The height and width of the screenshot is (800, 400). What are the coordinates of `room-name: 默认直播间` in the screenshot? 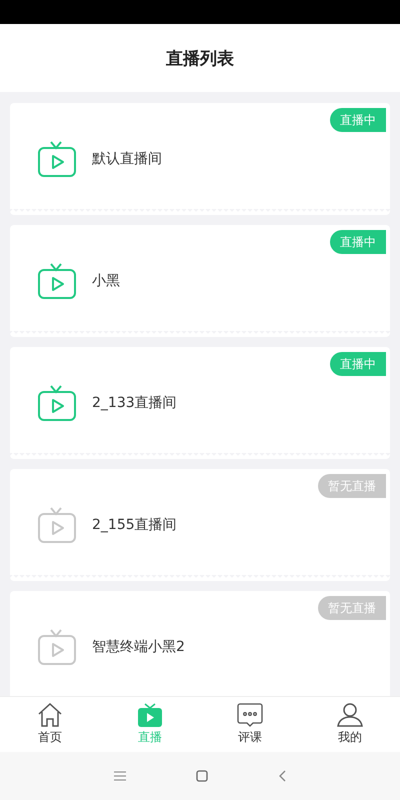 It's located at (127, 159).